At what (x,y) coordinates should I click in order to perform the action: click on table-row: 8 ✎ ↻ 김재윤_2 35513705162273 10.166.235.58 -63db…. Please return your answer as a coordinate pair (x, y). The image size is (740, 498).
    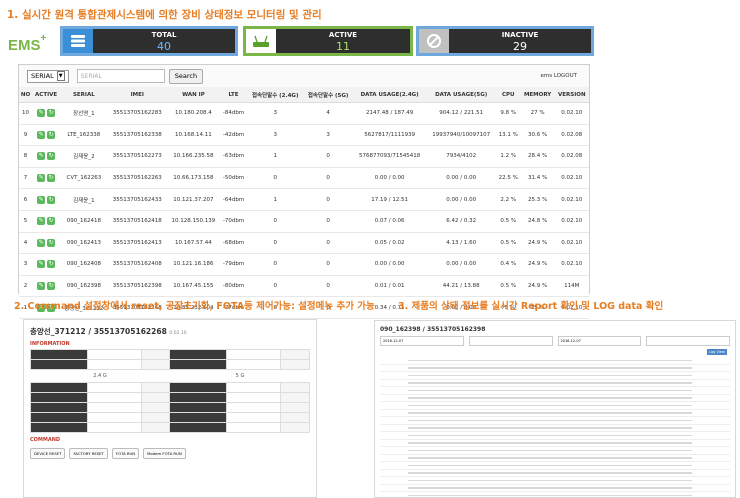
    Looking at the image, I should click on (304, 156).